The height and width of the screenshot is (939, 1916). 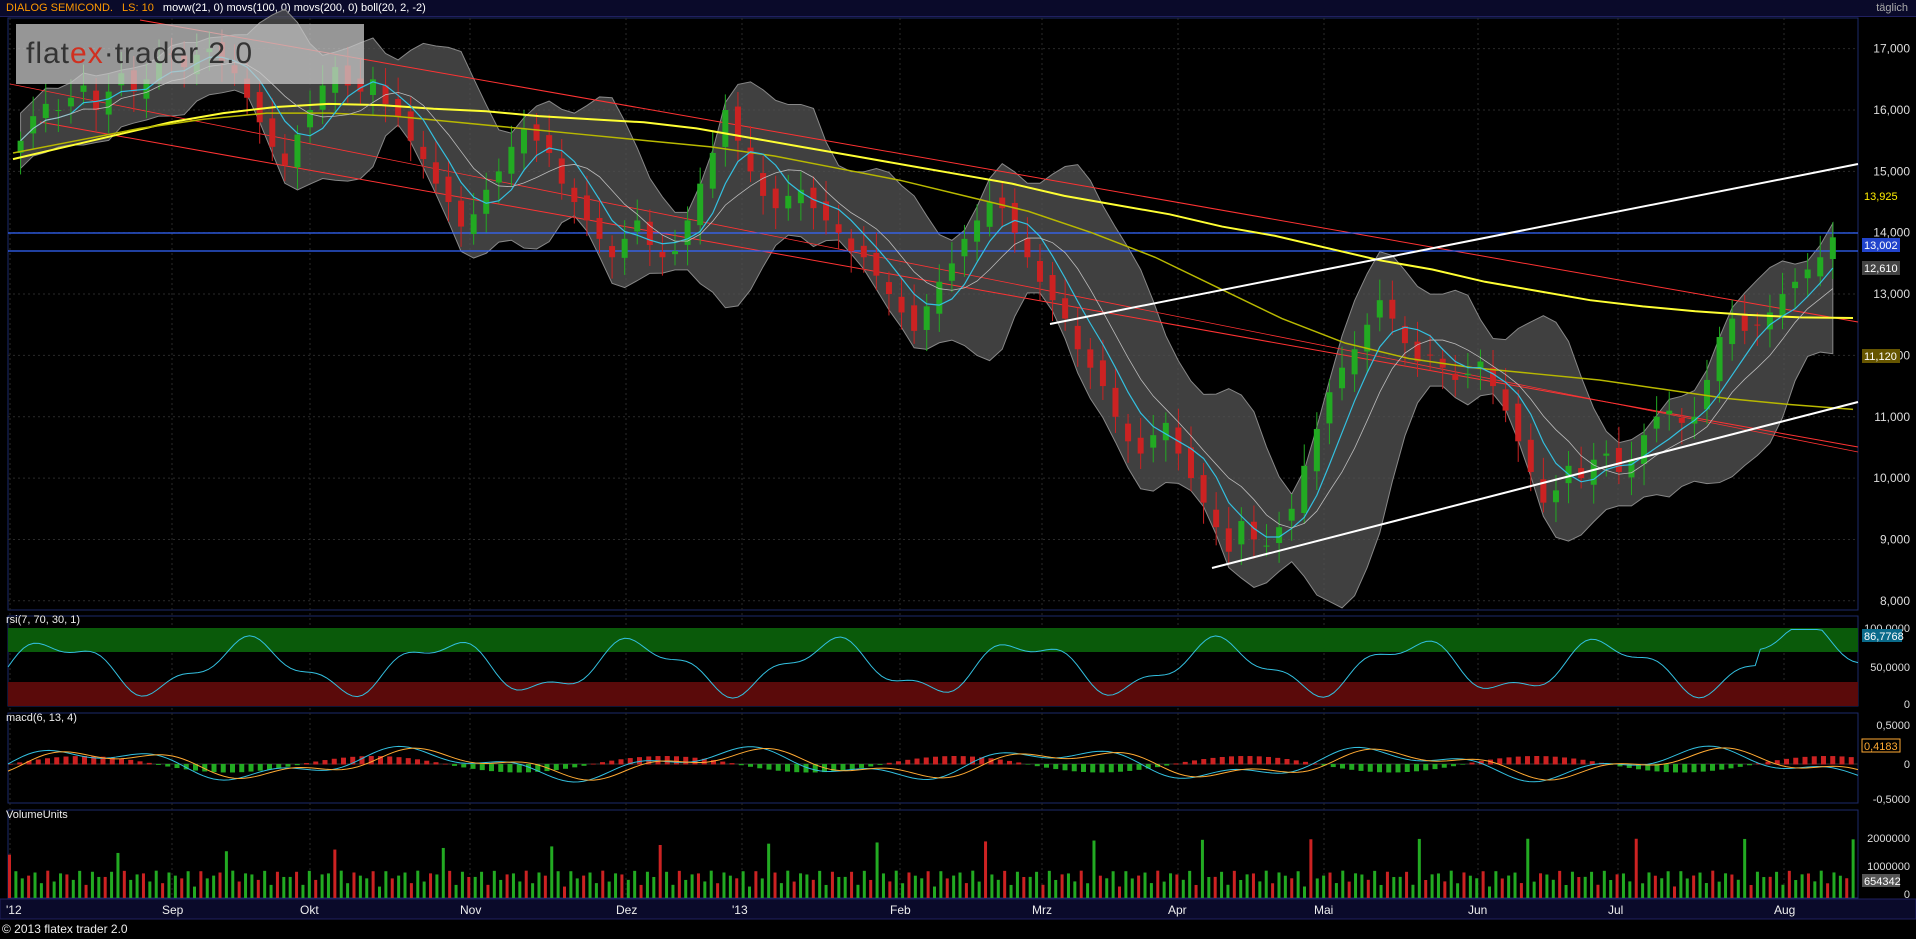 What do you see at coordinates (1891, 49) in the screenshot?
I see `price-tick-label: 17,000` at bounding box center [1891, 49].